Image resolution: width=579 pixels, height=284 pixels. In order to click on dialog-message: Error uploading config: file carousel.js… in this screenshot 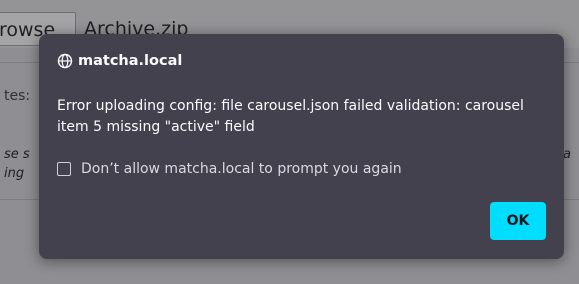, I will do `click(290, 116)`.